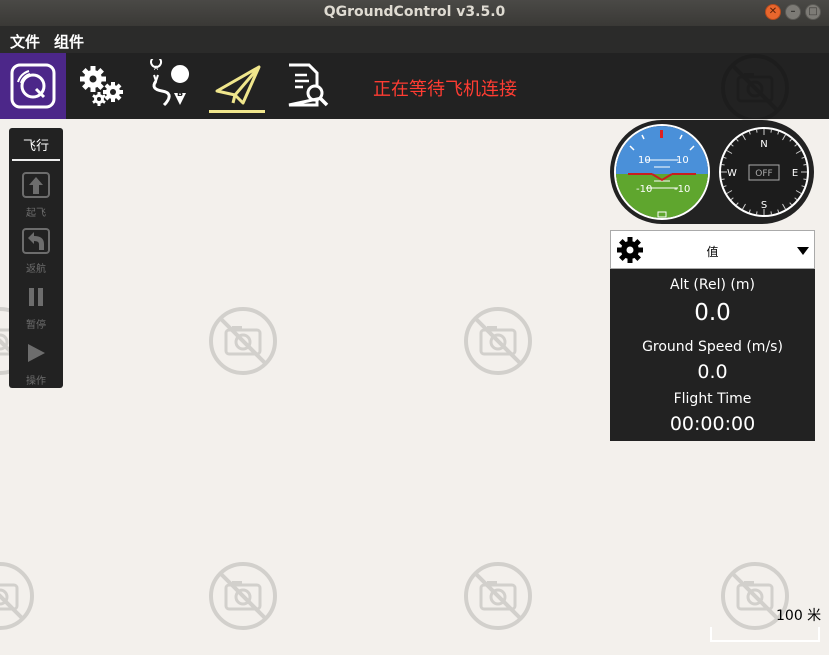 The image size is (829, 655). Describe the element at coordinates (35, 146) in the screenshot. I see `fly-tools-header: 飞行` at that location.